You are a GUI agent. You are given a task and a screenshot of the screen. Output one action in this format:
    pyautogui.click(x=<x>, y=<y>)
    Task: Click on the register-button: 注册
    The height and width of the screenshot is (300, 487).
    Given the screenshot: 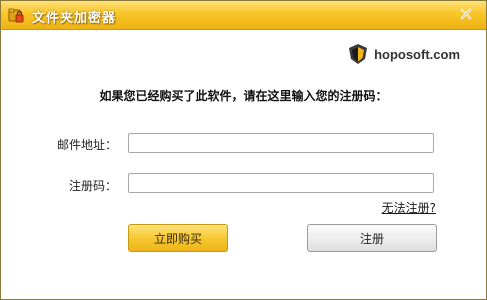 What is the action you would take?
    pyautogui.click(x=372, y=238)
    